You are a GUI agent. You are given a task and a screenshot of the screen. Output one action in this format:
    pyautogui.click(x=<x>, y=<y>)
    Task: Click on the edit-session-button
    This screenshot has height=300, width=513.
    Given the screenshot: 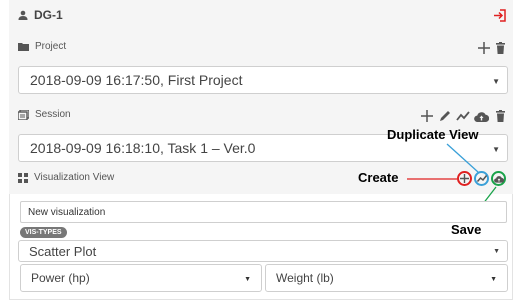 What is the action you would take?
    pyautogui.click(x=445, y=116)
    